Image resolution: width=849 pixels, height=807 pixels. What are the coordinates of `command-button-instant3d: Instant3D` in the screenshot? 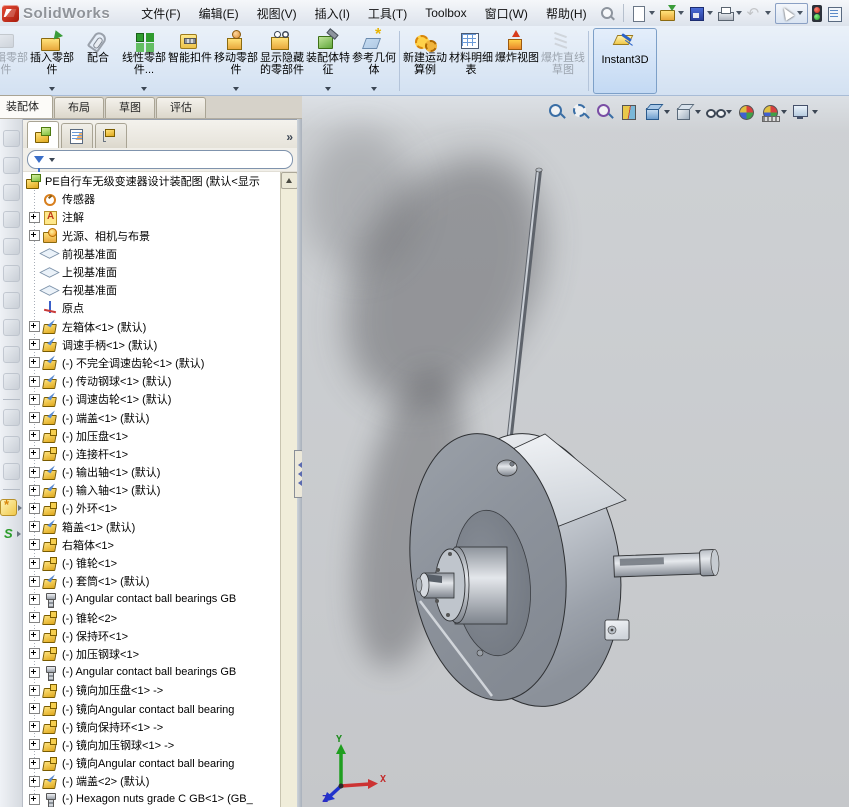 It's located at (625, 61).